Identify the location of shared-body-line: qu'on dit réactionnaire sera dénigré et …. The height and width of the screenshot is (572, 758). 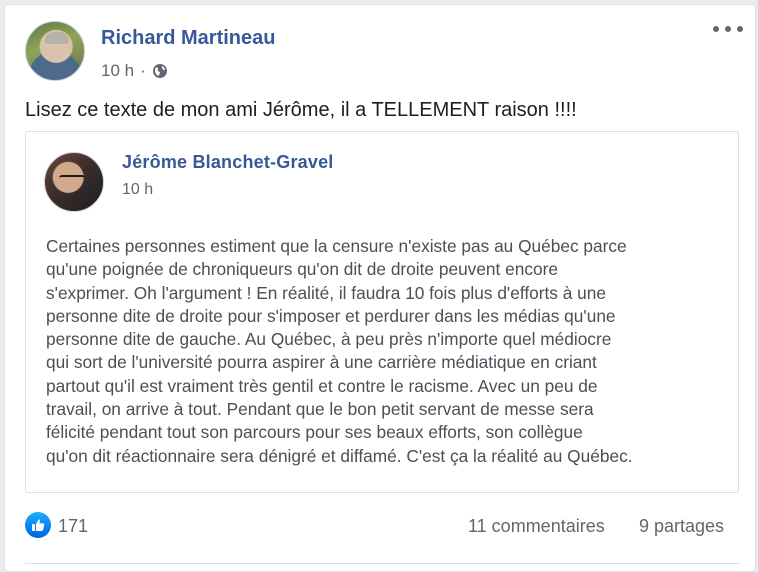
(339, 455).